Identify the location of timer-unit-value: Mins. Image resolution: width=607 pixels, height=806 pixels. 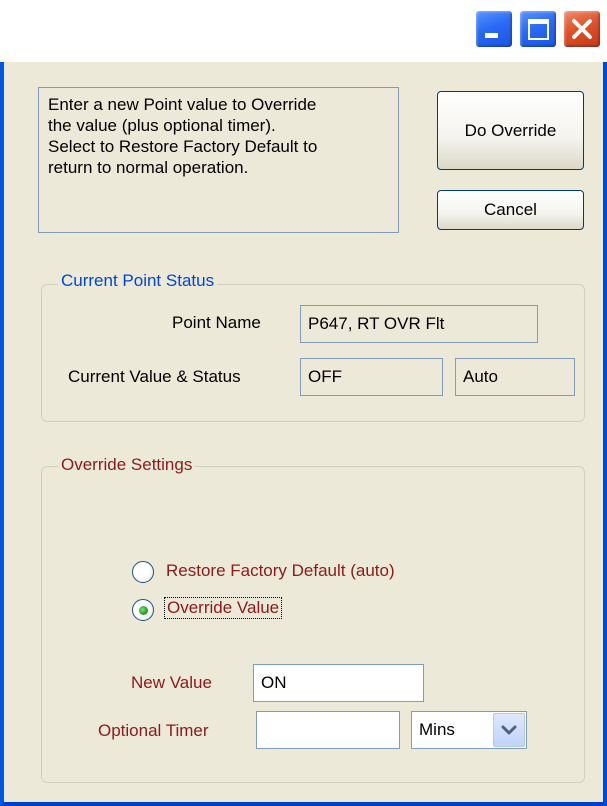
(437, 729).